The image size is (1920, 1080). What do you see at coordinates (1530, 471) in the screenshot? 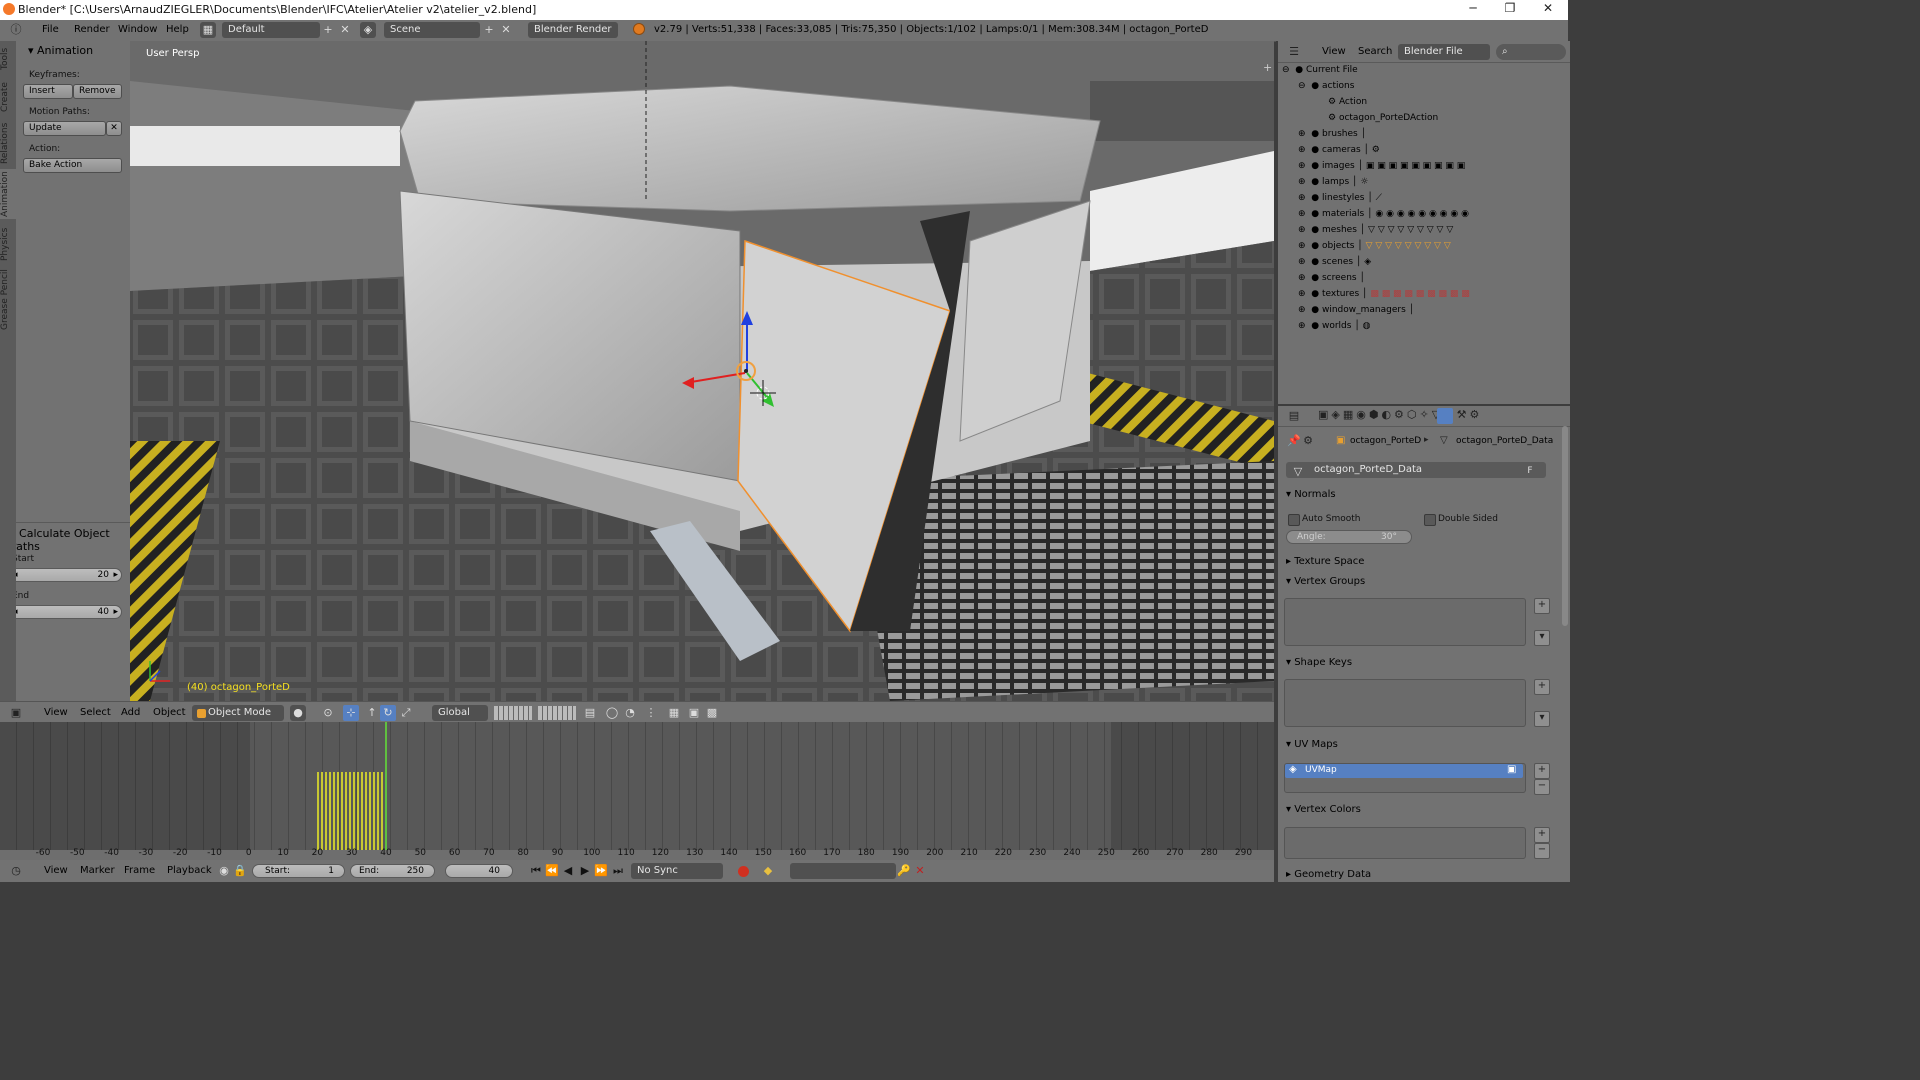
I see `fake-user-toggle: F` at bounding box center [1530, 471].